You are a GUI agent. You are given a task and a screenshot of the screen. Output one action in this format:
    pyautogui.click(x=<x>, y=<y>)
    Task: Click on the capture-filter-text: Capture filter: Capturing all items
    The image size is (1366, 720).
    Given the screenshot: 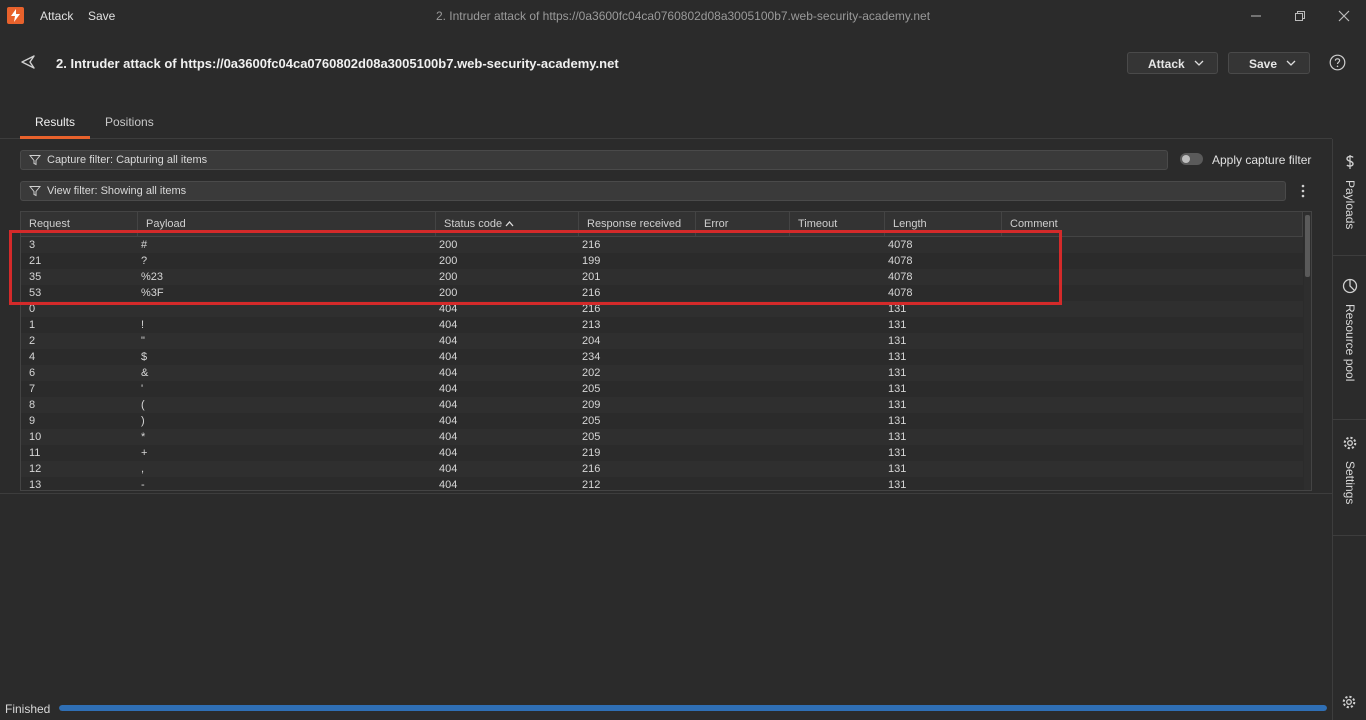 What is the action you would take?
    pyautogui.click(x=127, y=160)
    